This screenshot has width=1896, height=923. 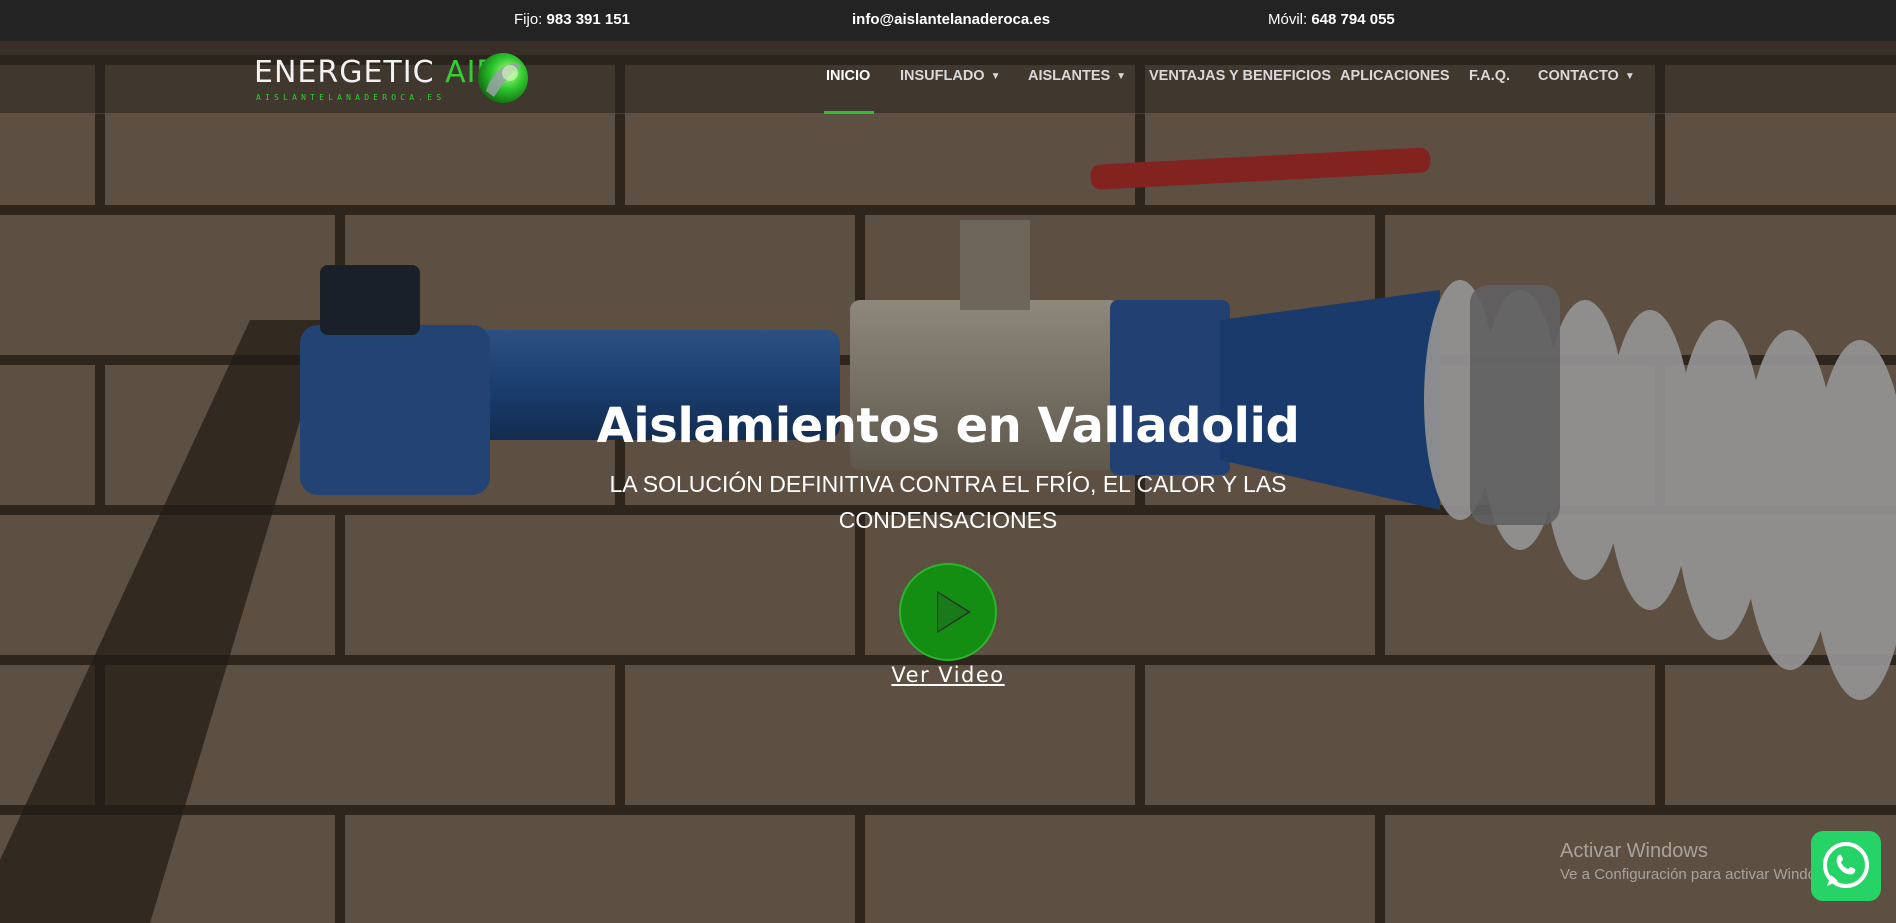 What do you see at coordinates (1699, 874) in the screenshot?
I see `watermark-line2: Ve a Configuración para activar Windows.` at bounding box center [1699, 874].